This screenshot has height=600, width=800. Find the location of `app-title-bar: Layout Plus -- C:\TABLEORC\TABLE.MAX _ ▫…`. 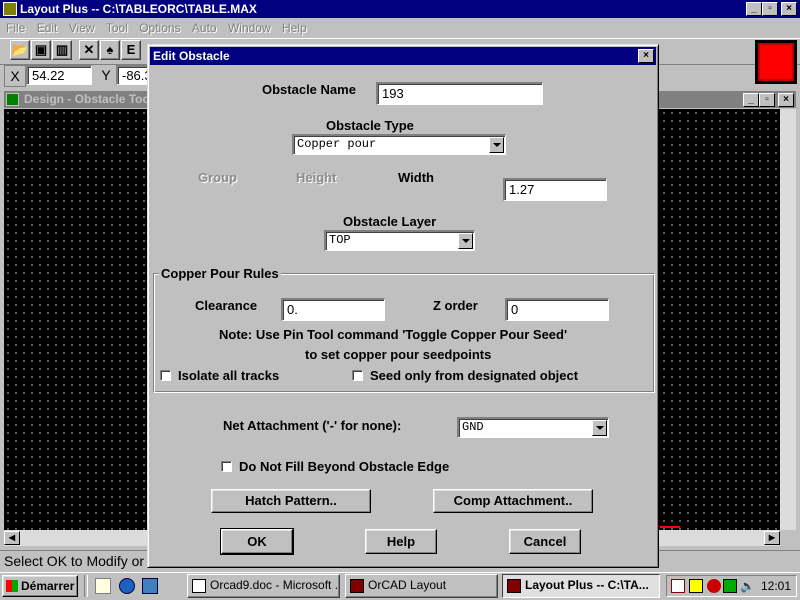

app-title-bar: Layout Plus -- C:\TABLEORC\TABLE.MAX _ ▫… is located at coordinates (400, 9).